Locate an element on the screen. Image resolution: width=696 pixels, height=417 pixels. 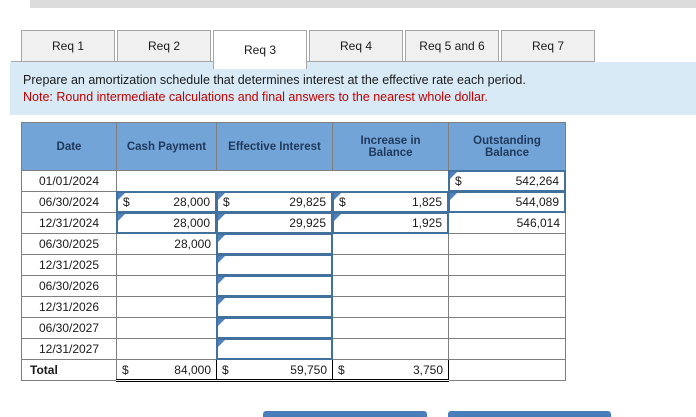
table-row: 06/30/2024 $28,000 $29,825 $1,825 544,089 is located at coordinates (293, 202).